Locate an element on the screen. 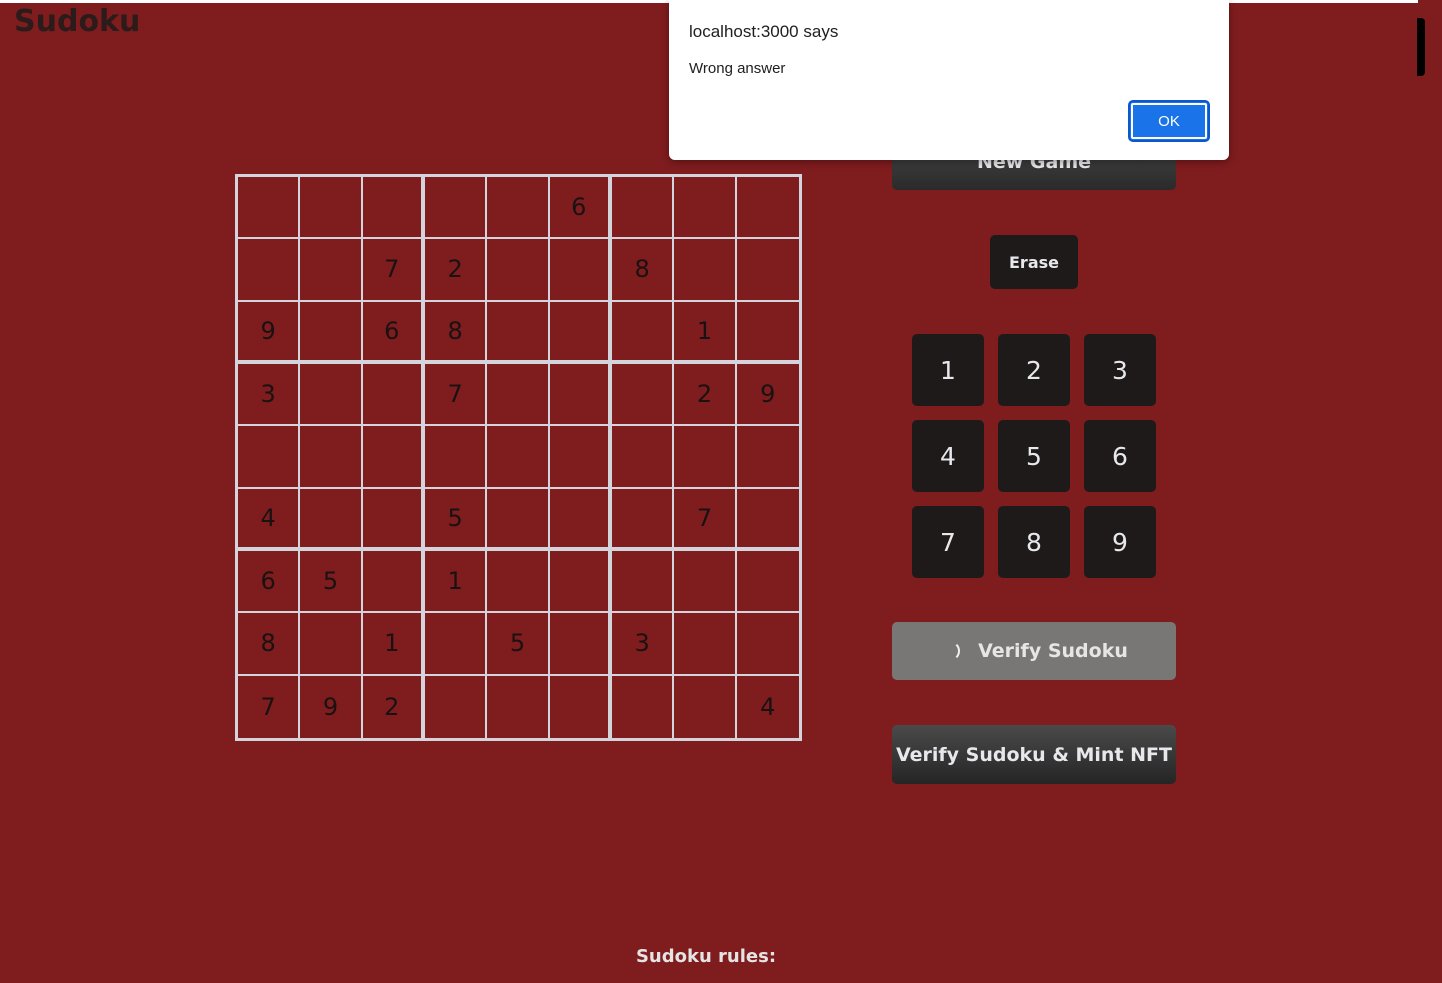 This screenshot has height=983, width=1442. verify-and-mint-nft-button: Verify Sudoku & Mint NFT is located at coordinates (1034, 754).